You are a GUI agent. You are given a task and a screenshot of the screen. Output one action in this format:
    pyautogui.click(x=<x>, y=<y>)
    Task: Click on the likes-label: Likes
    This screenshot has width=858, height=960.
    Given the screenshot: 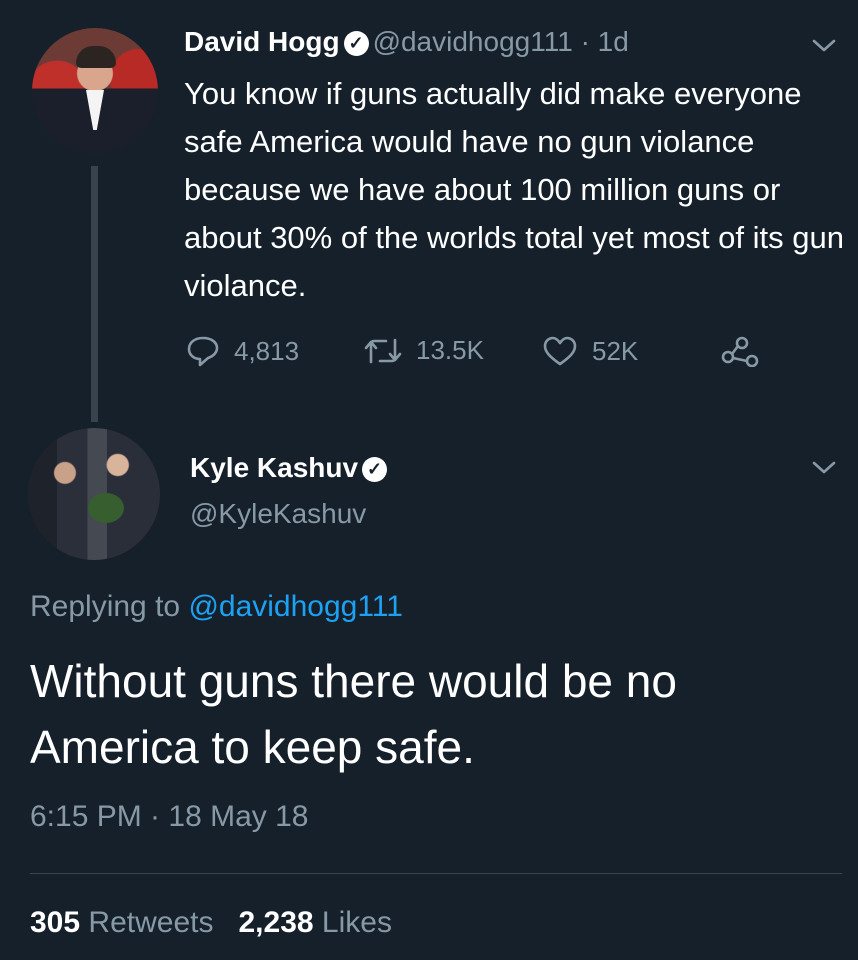 What is the action you would take?
    pyautogui.click(x=356, y=922)
    